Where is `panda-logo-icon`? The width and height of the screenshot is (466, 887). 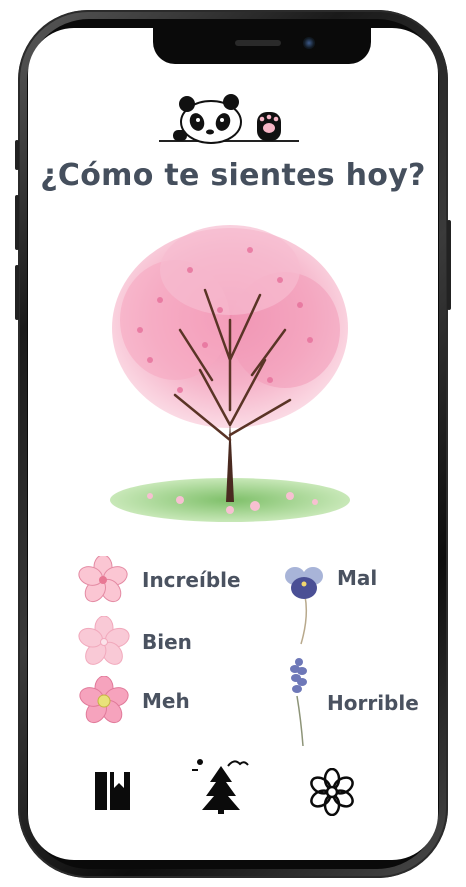 panda-logo-icon is located at coordinates (229, 119).